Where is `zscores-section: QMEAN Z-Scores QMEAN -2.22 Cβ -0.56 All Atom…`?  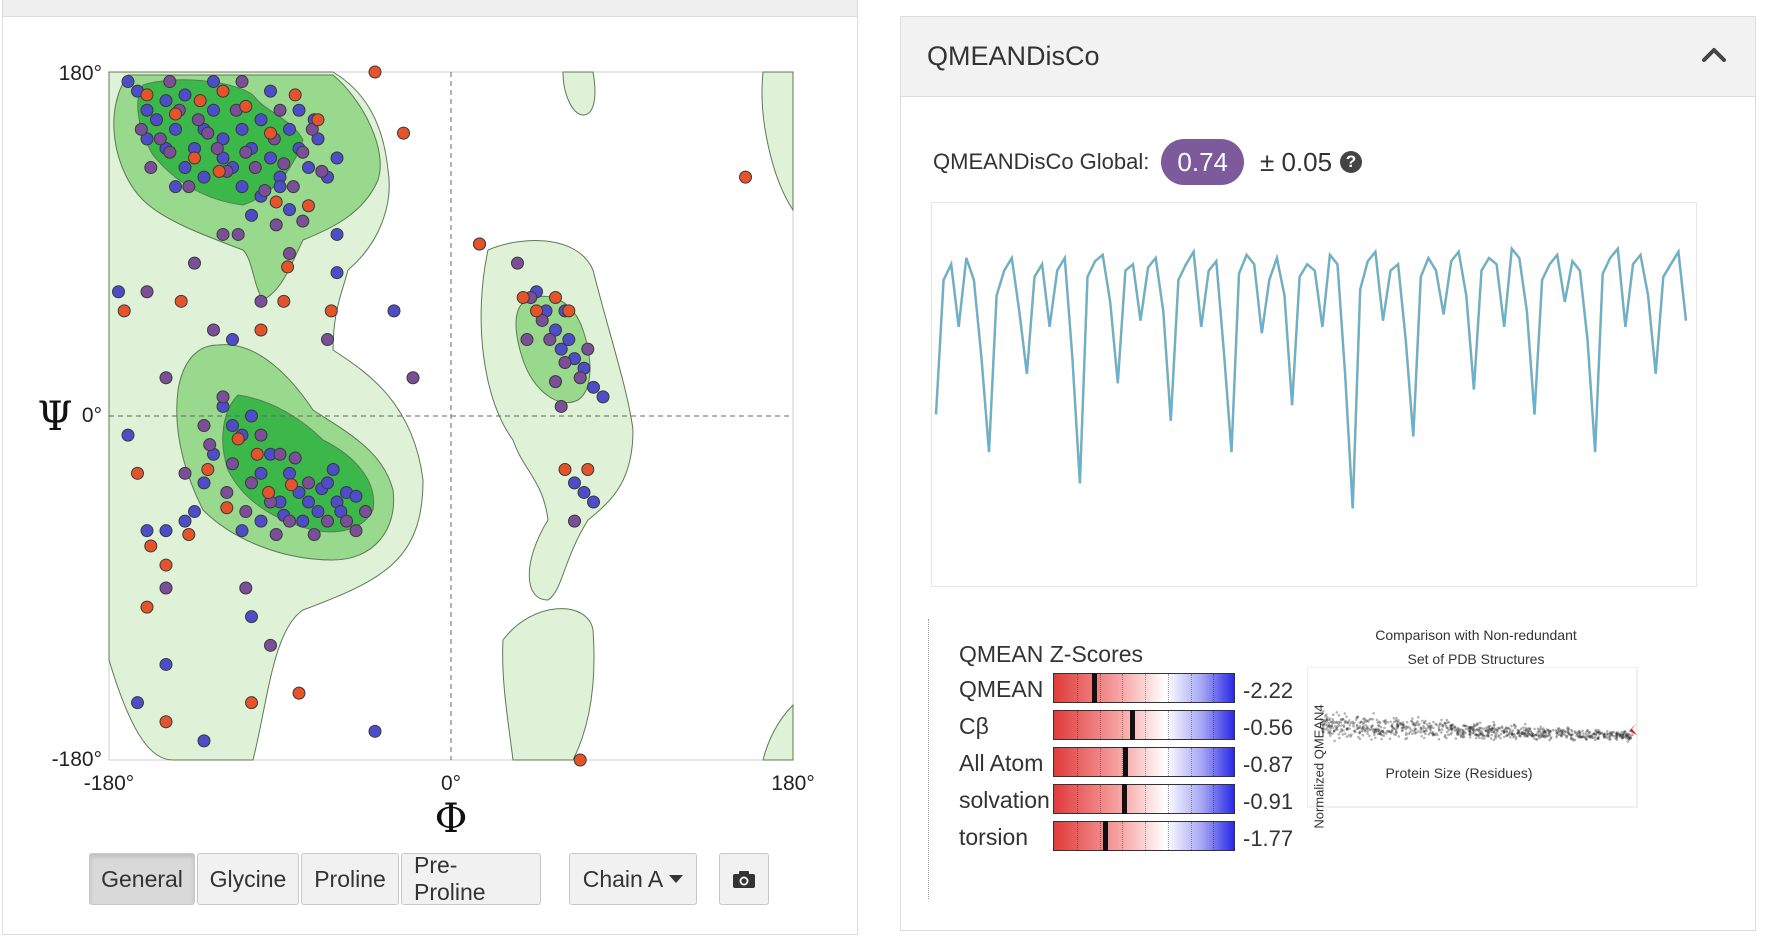 zscores-section: QMEAN Z-Scores QMEAN -2.22 Cβ -0.56 All Atom… is located at coordinates (1123, 759).